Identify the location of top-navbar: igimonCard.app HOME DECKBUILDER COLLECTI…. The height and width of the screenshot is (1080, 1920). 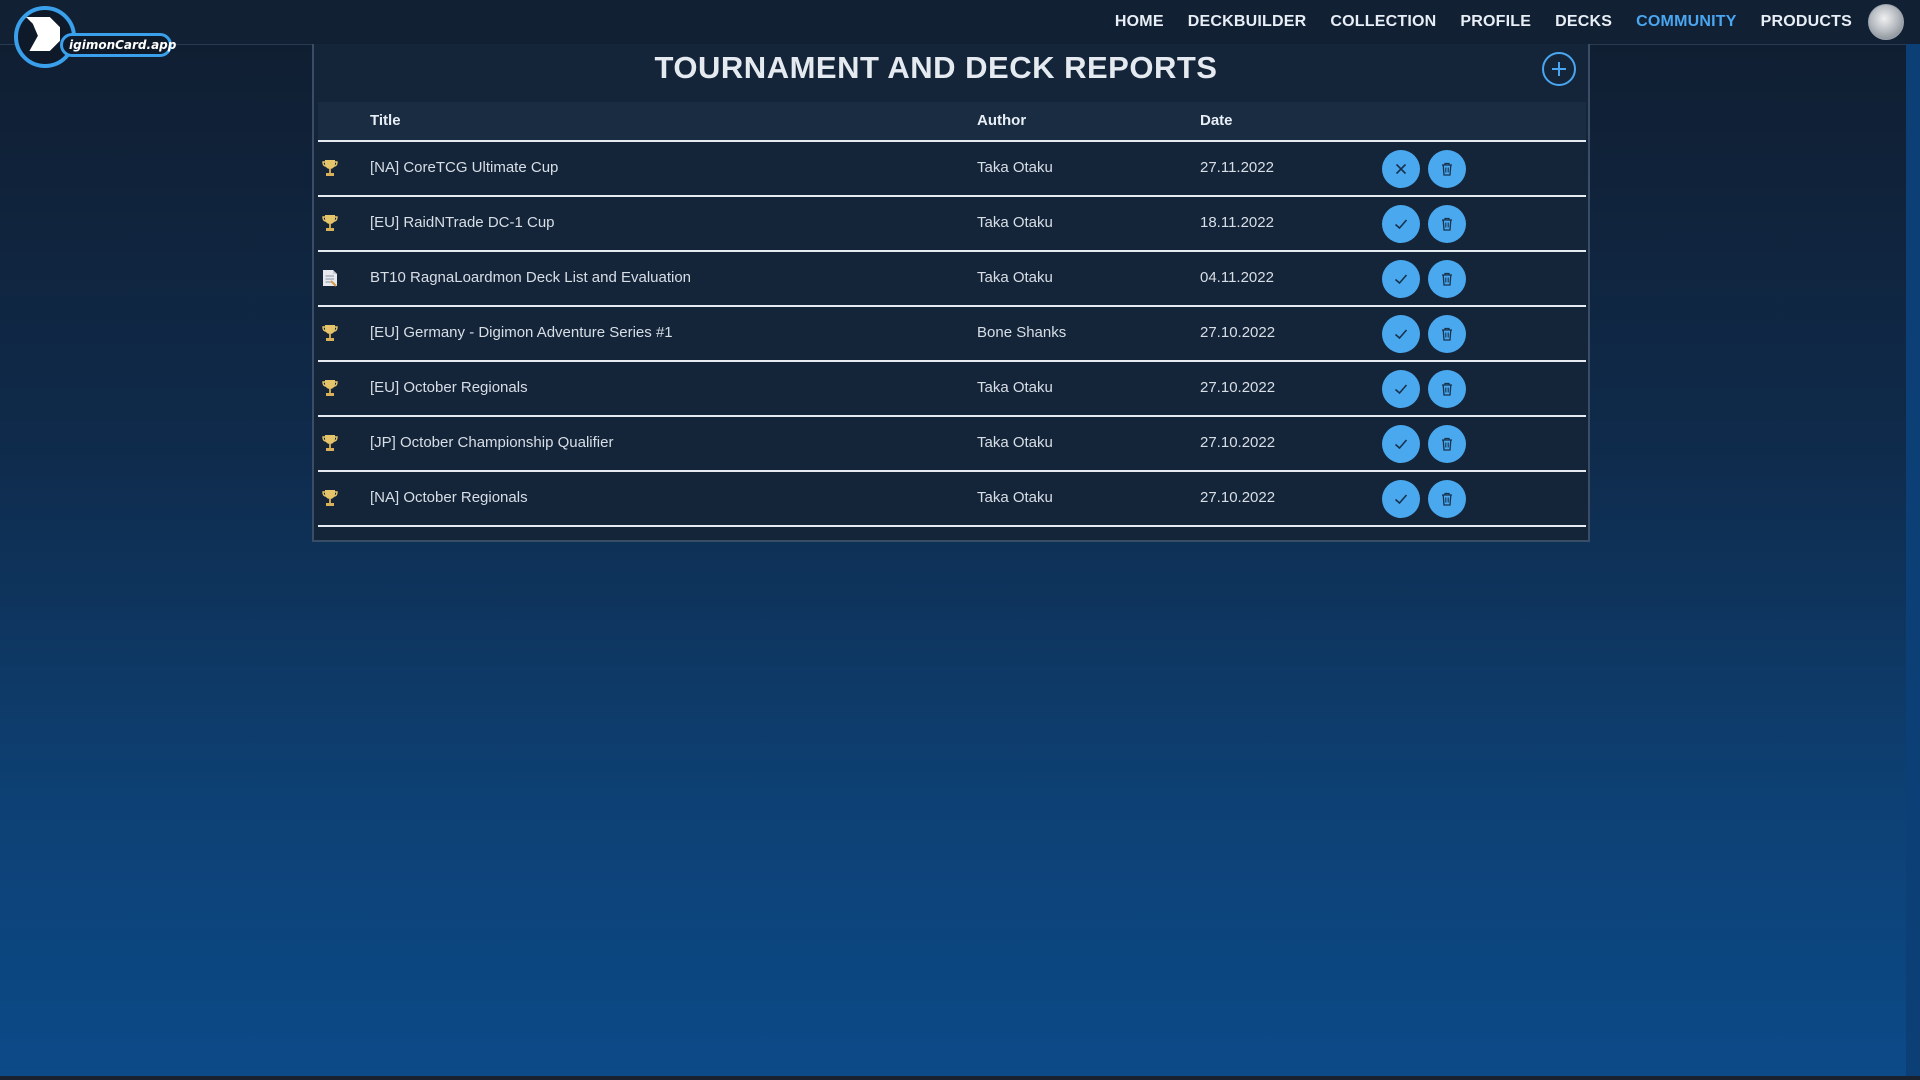
(960, 34).